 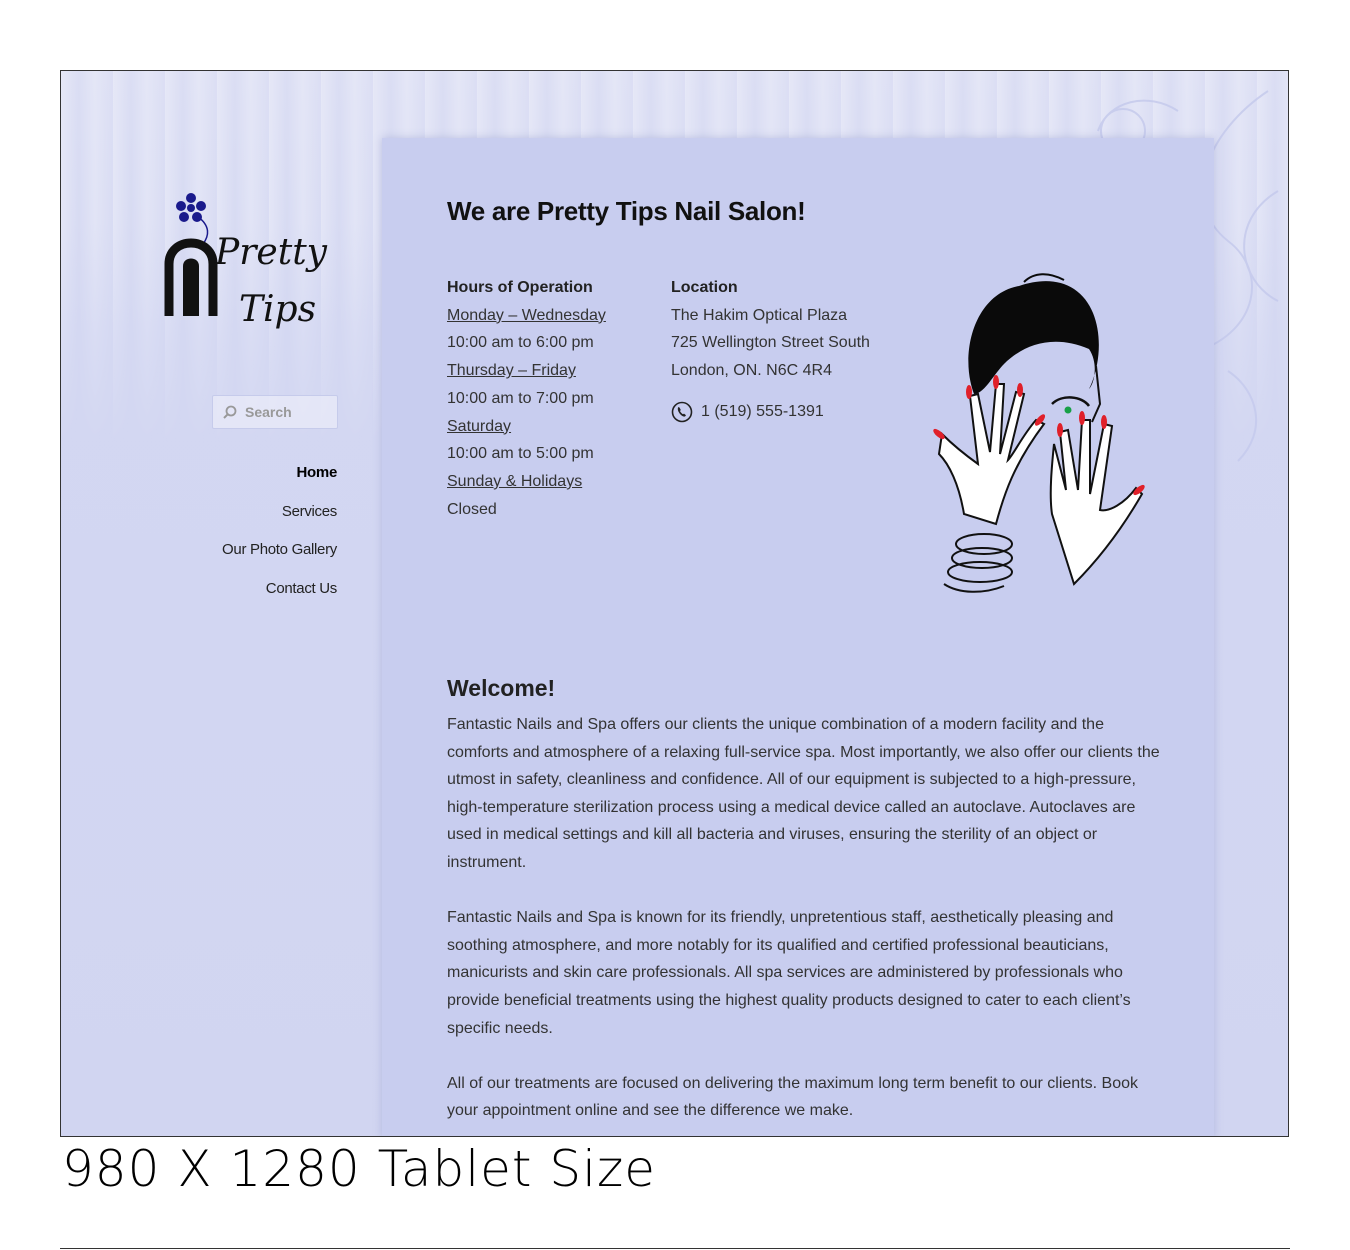 I want to click on welcome-heading: Welcome!, so click(x=501, y=688).